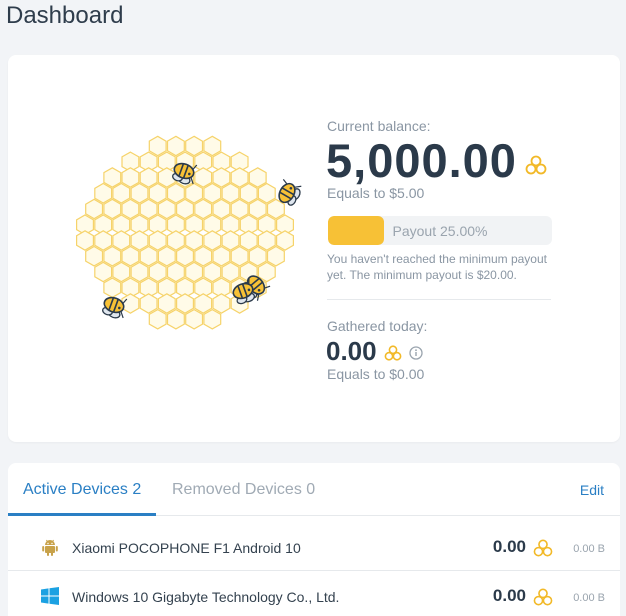 This screenshot has height=616, width=626. I want to click on active-tab-indicator, so click(82, 514).